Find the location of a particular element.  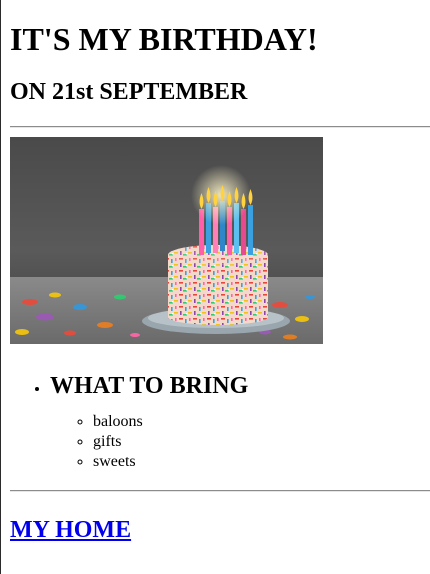

page-title: IT'S MY BIRTHDAY! is located at coordinates (164, 39).